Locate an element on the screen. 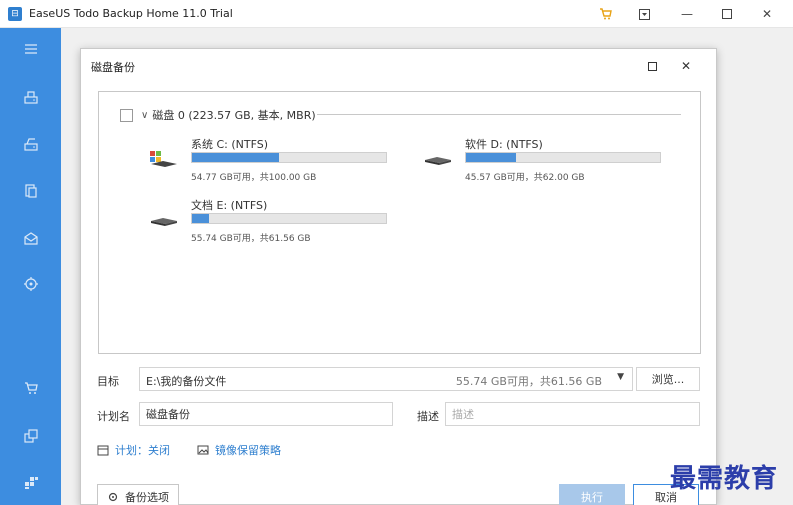  partition-name: 软件 D: (NTFS) is located at coordinates (504, 144).